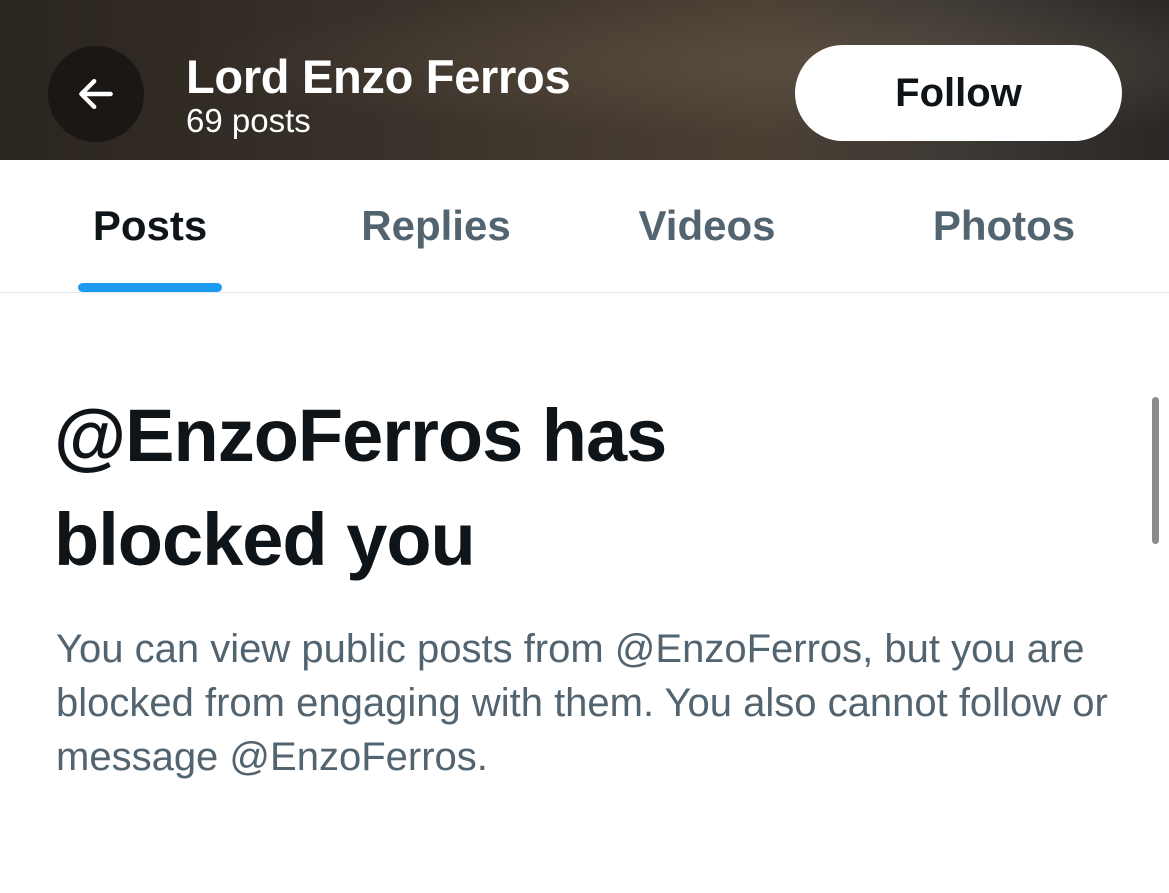 The image size is (1169, 893). I want to click on blocked-heading: @EnzoFerros has blocked you, so click(360, 487).